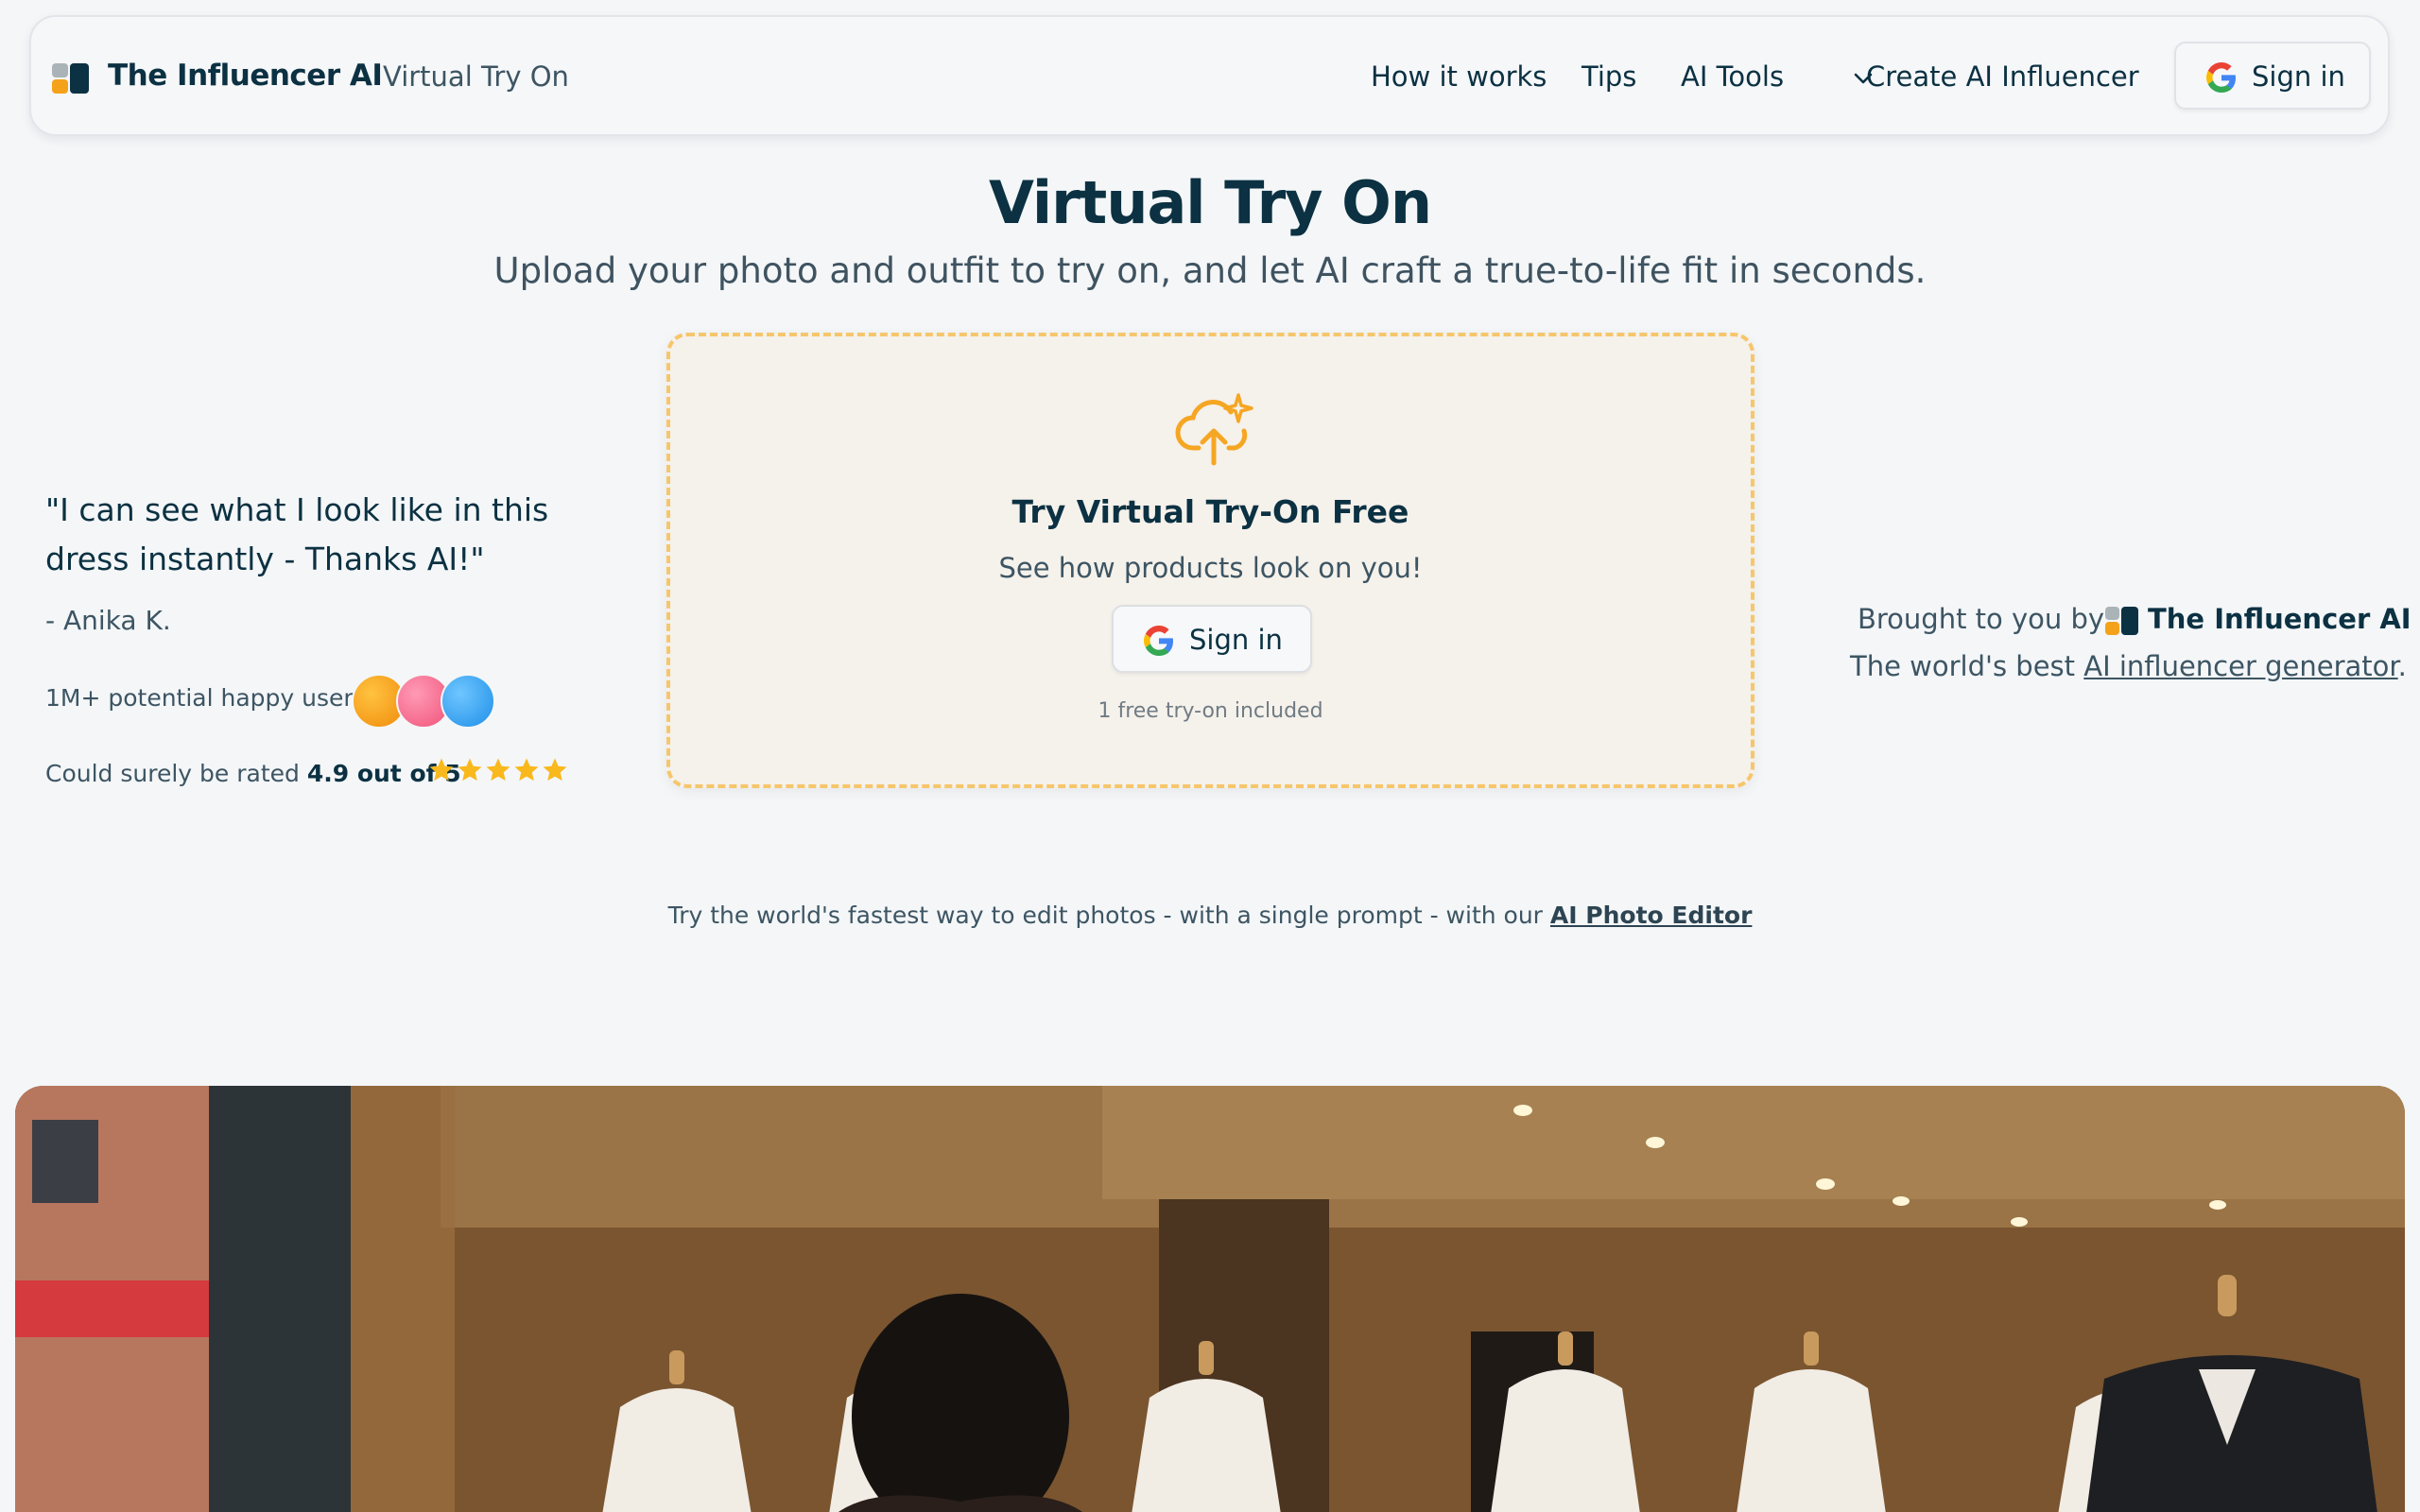 The height and width of the screenshot is (1512, 2420). Describe the element at coordinates (1982, 619) in the screenshot. I see `brought-to-you-by: Brought to you by` at that location.